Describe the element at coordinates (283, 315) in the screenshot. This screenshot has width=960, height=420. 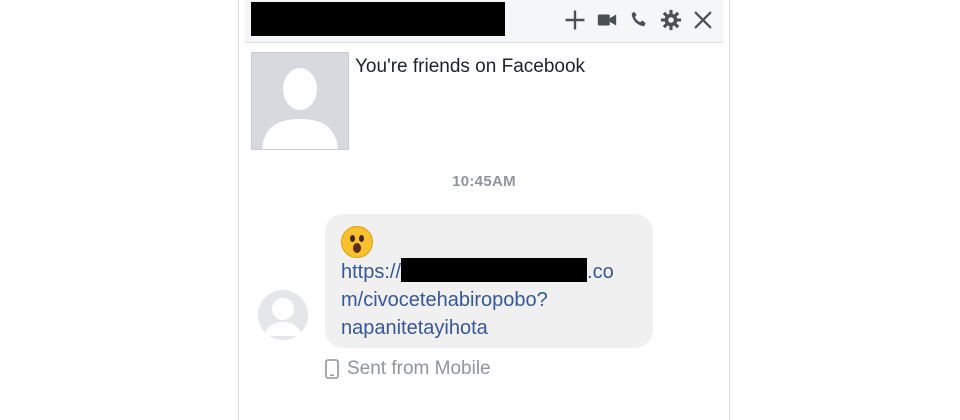
I see `sender-avatar` at that location.